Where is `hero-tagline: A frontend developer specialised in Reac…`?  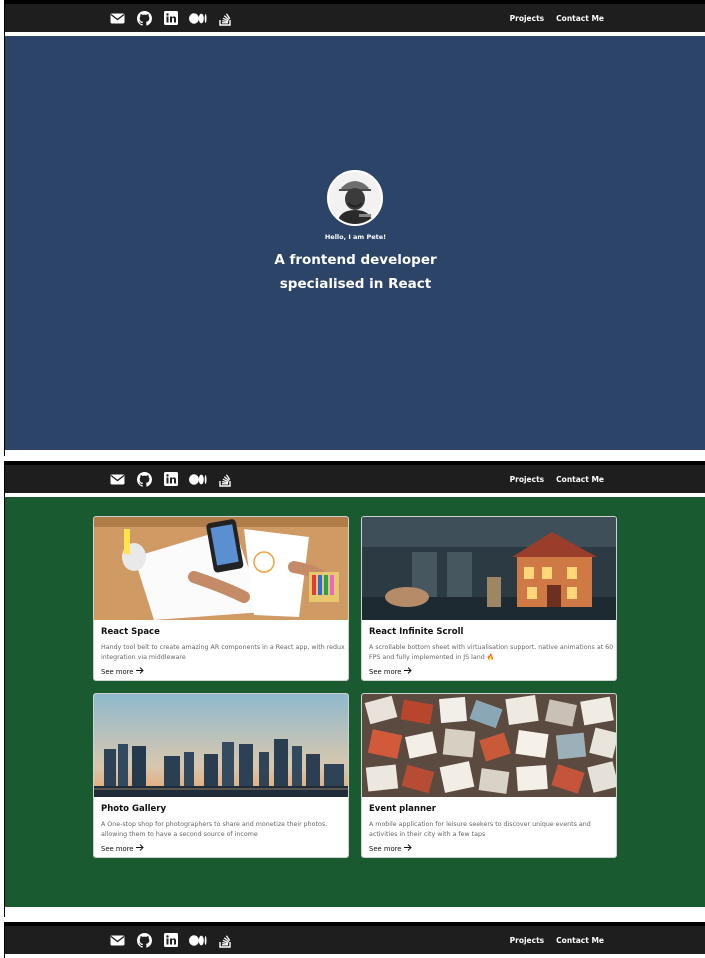
hero-tagline: A frontend developer specialised in Reac… is located at coordinates (355, 272).